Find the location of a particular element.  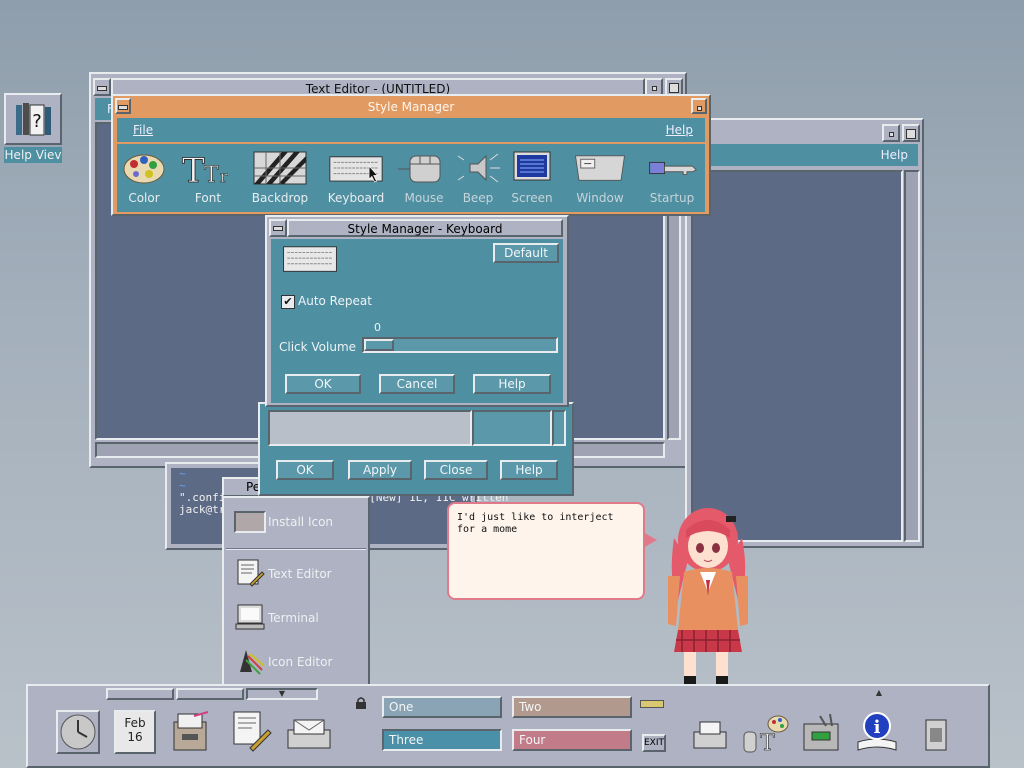

lower-dialog-scrollbar is located at coordinates (559, 428).